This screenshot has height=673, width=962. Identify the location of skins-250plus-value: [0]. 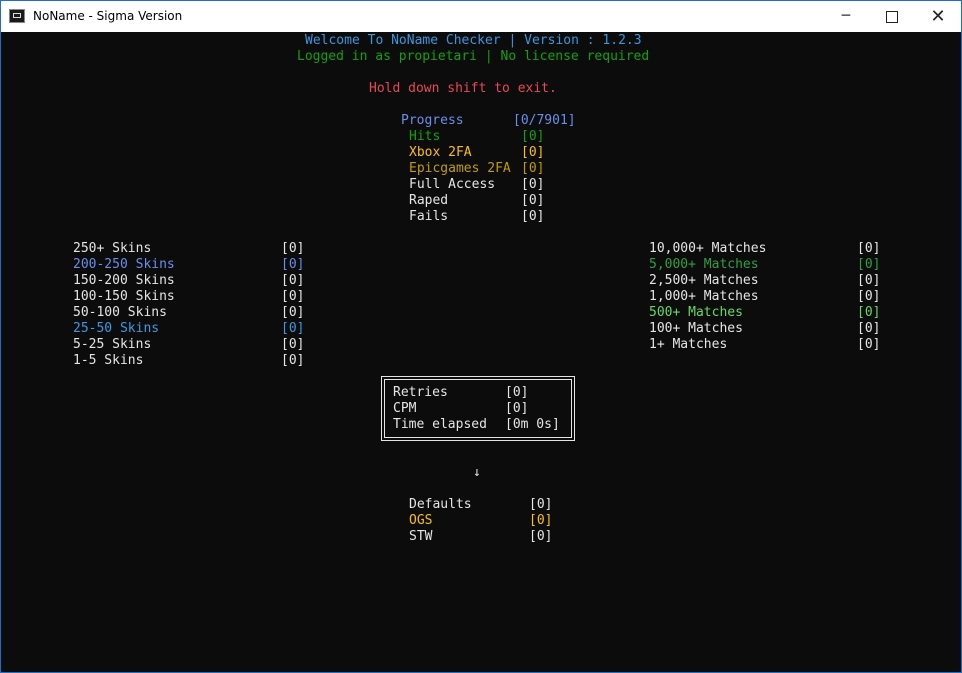
(293, 248).